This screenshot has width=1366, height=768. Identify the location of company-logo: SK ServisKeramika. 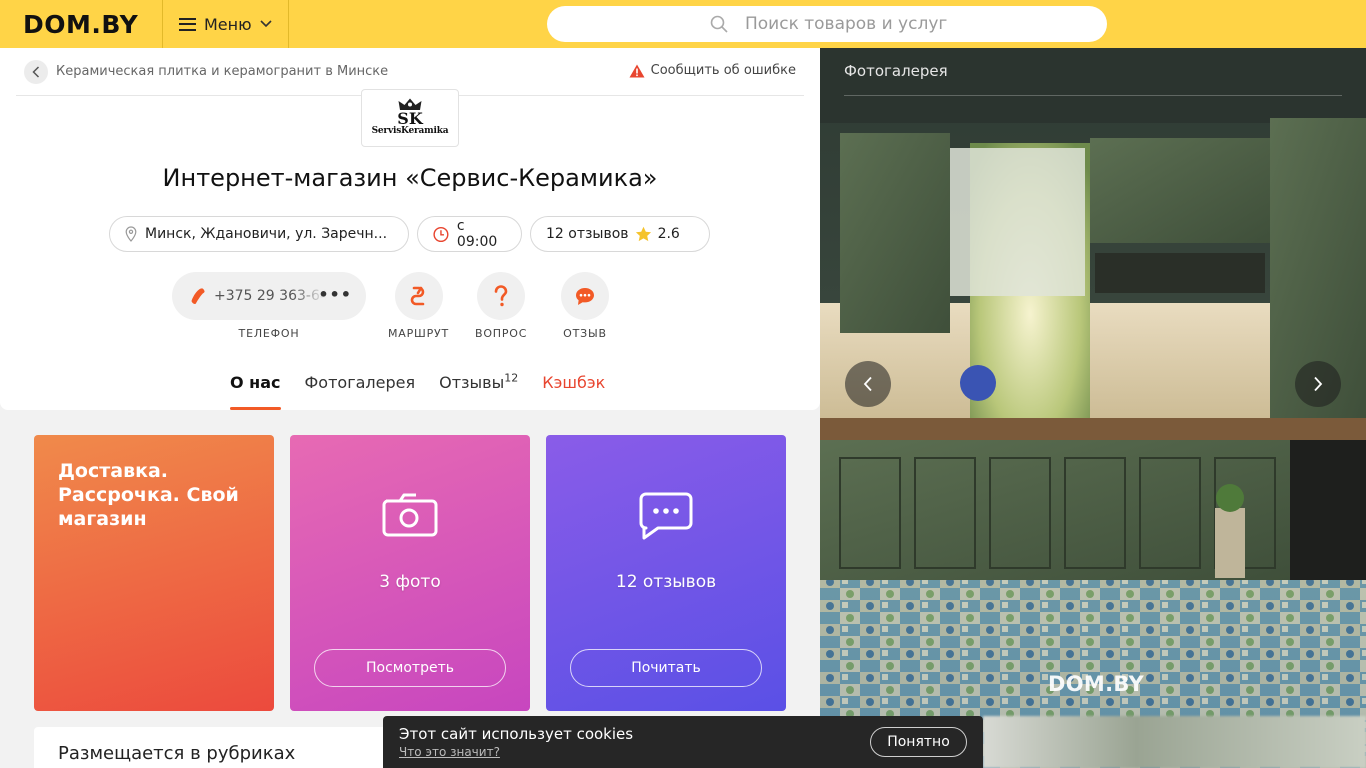
(410, 118).